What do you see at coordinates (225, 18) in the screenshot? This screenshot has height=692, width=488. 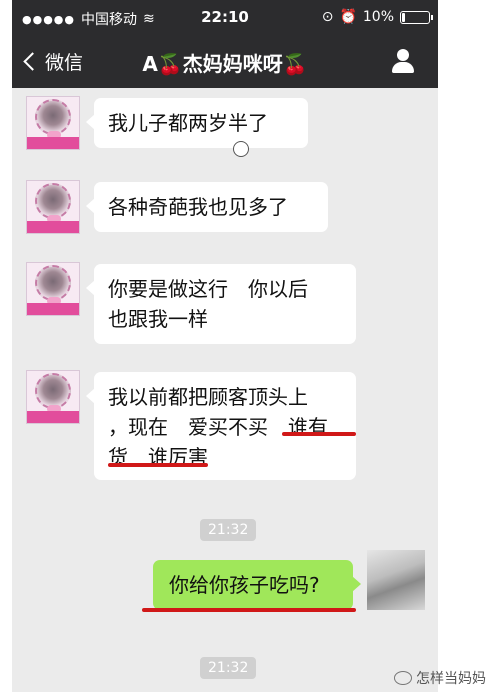 I see `status-bar: ●●●●● 中国移动 ≋ 22:10 ⊙ ⏰ 10%` at bounding box center [225, 18].